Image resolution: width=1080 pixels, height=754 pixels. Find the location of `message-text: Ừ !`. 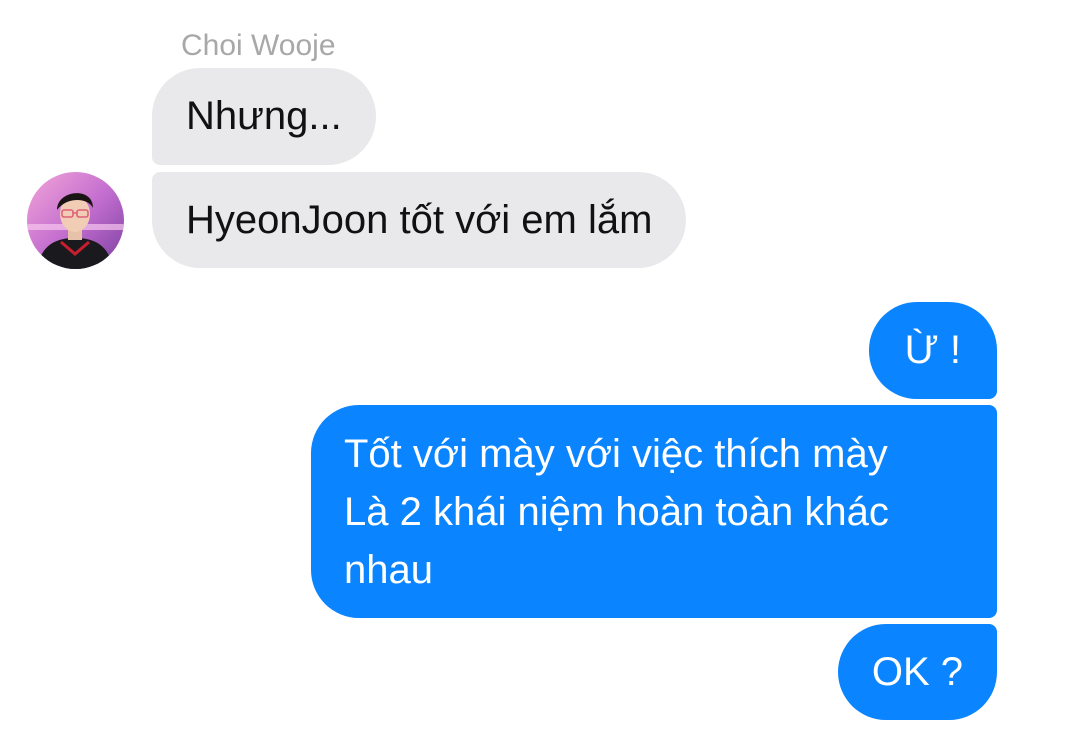

message-text: Ừ ! is located at coordinates (932, 350).